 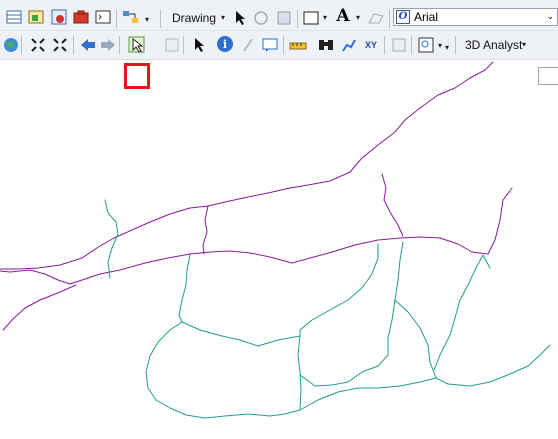 I want to click on 3d-analyst-menu: 3D Analyst, so click(x=493, y=45).